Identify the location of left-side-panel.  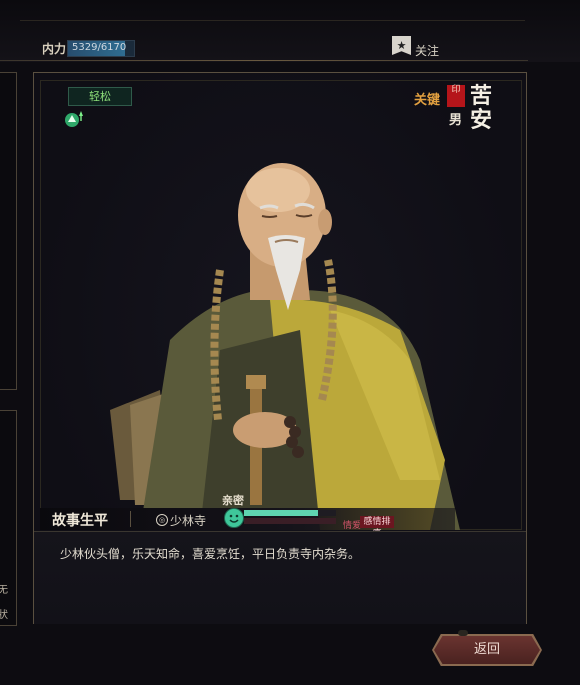
(8, 231).